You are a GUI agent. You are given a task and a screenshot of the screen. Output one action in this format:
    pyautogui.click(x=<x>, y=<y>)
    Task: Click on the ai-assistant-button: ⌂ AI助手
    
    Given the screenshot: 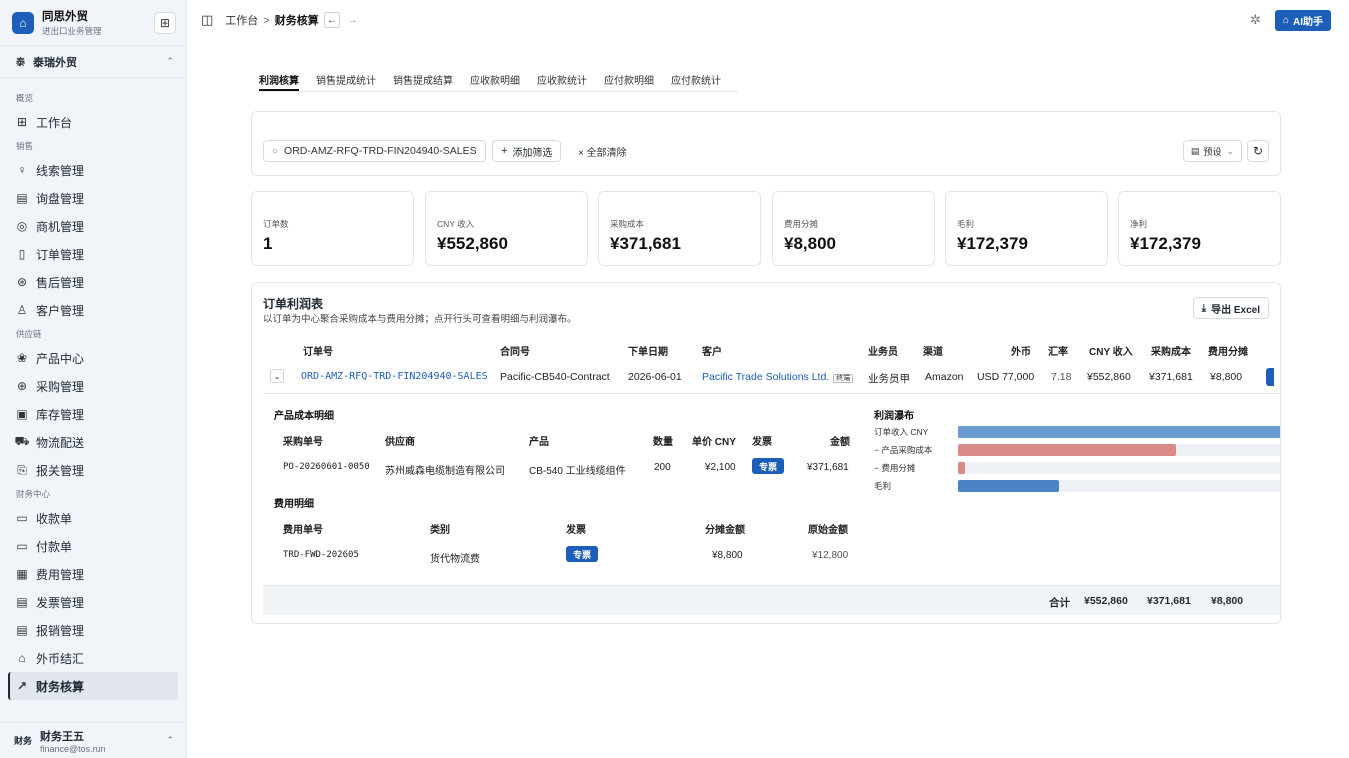 What is the action you would take?
    pyautogui.click(x=1302, y=20)
    